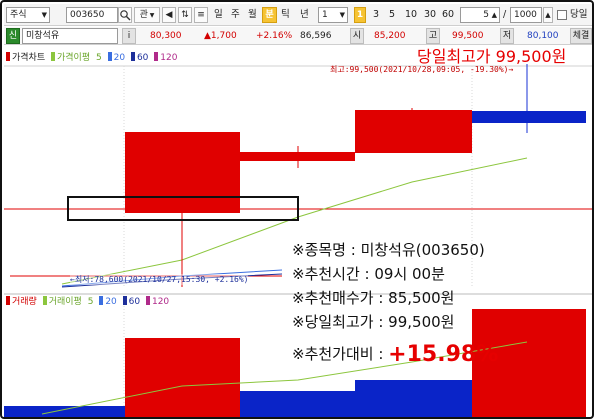 The width and height of the screenshot is (594, 419). What do you see at coordinates (409, 274) in the screenshot?
I see `info-value: 09시 00분` at bounding box center [409, 274].